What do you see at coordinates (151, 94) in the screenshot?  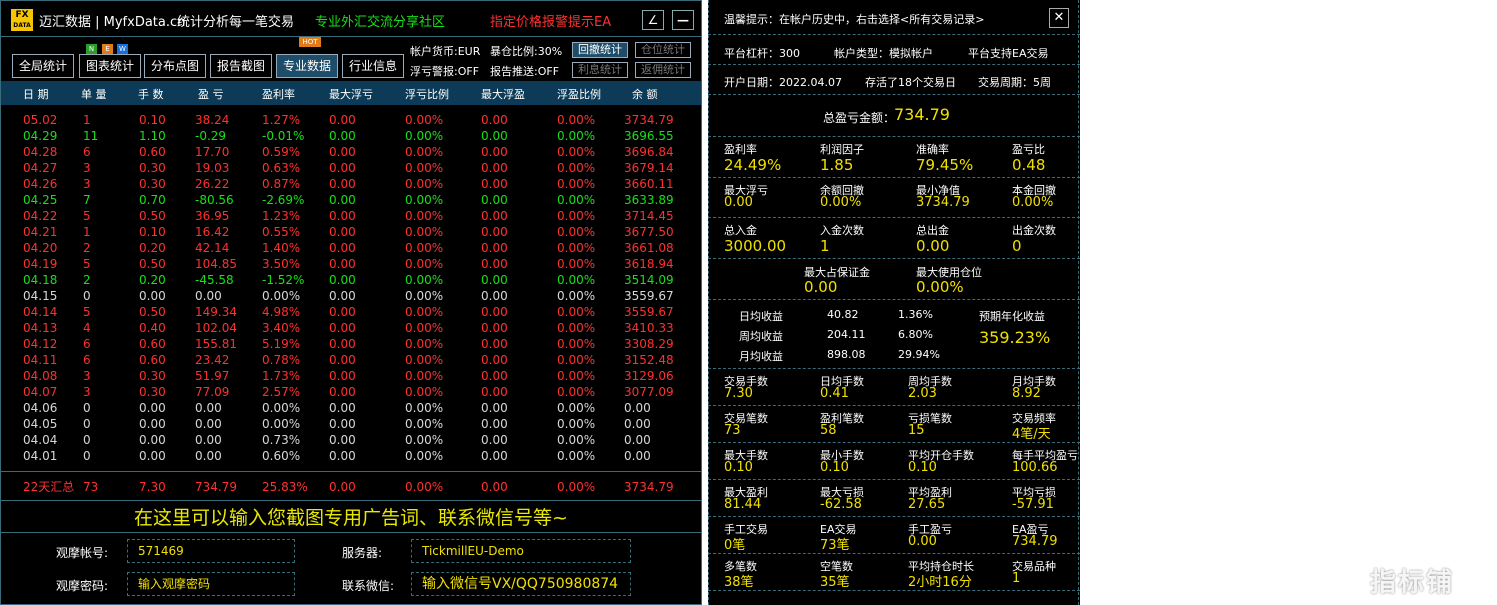 I see `col-lots: 手 数` at bounding box center [151, 94].